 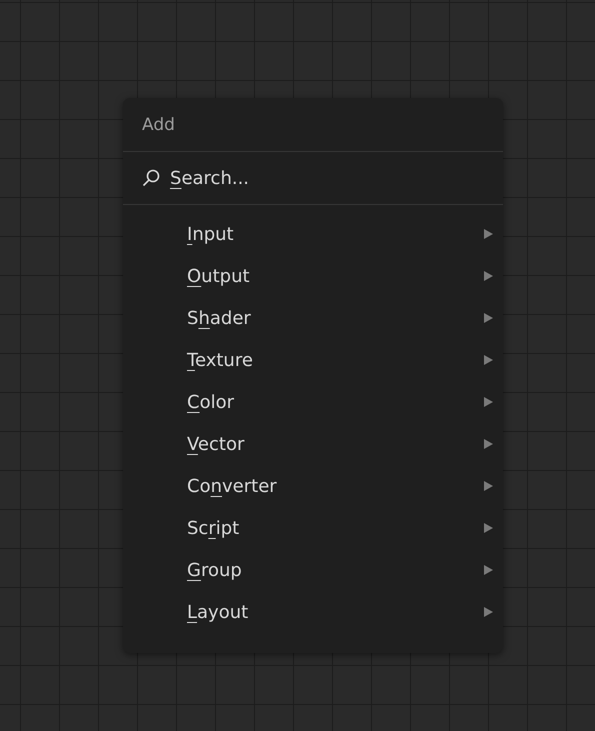 I want to click on menu-item: Input, so click(x=313, y=234).